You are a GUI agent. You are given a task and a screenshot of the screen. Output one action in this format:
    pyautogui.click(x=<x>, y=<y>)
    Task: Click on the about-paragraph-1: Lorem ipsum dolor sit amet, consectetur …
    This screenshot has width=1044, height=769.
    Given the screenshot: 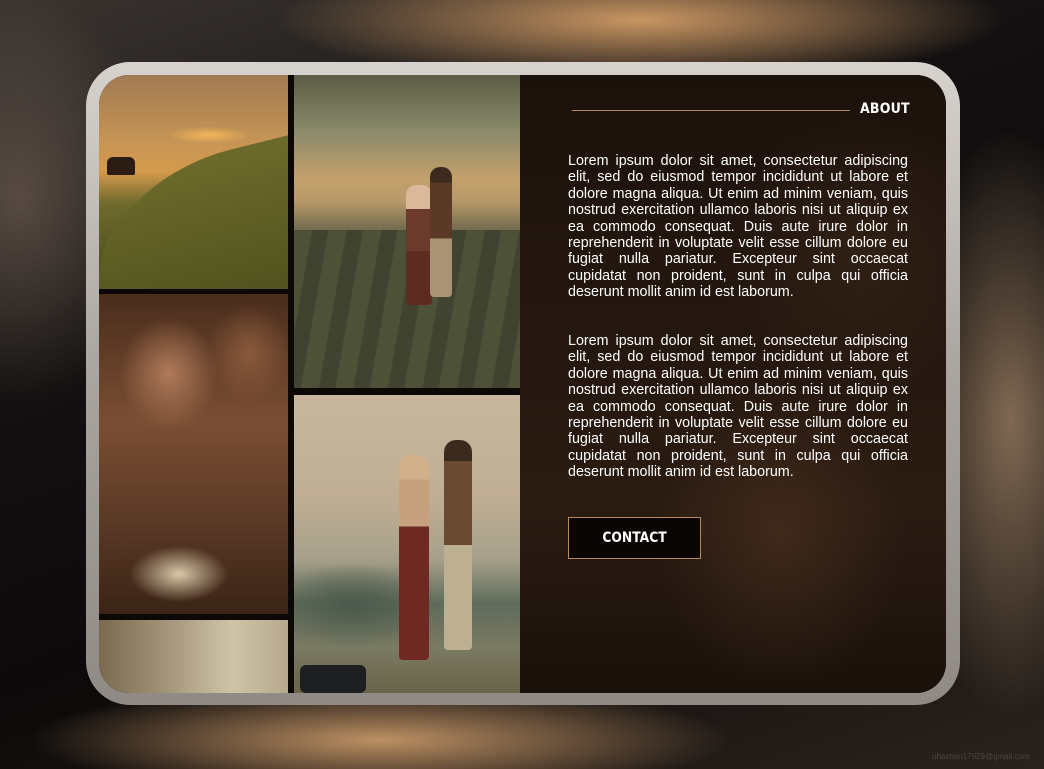 What is the action you would take?
    pyautogui.click(x=738, y=227)
    